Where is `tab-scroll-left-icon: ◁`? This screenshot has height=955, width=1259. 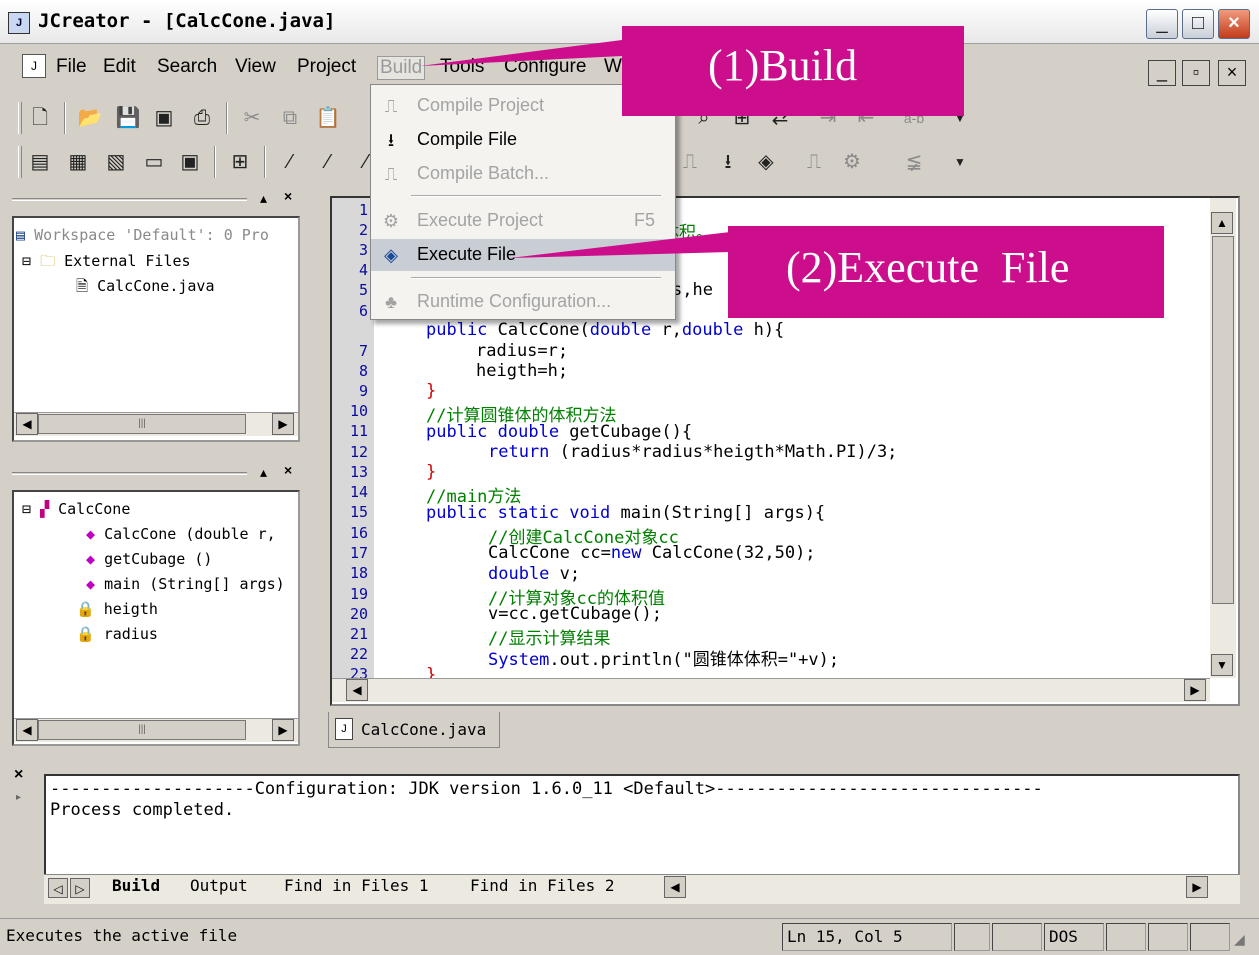 tab-scroll-left-icon: ◁ is located at coordinates (58, 888).